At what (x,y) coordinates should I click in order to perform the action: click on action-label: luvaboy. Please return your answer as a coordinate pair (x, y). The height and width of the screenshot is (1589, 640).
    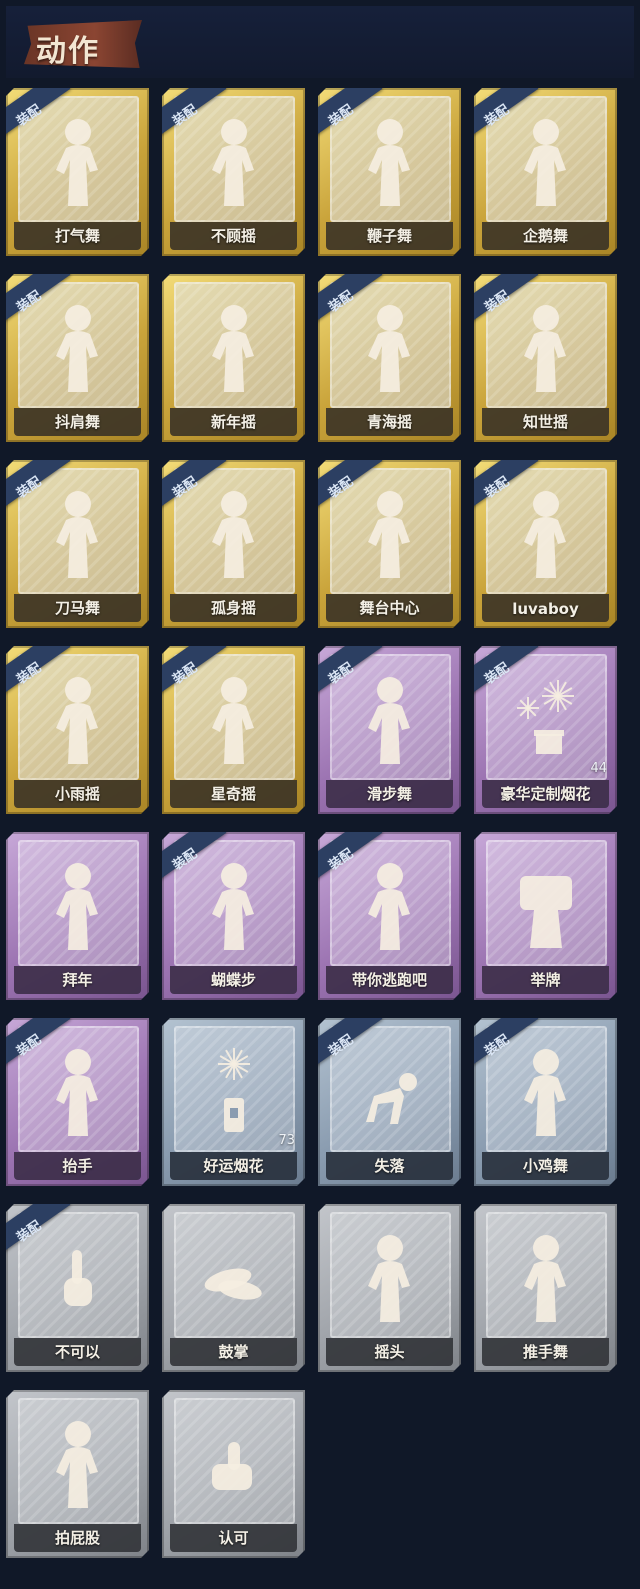
    Looking at the image, I should click on (545, 609).